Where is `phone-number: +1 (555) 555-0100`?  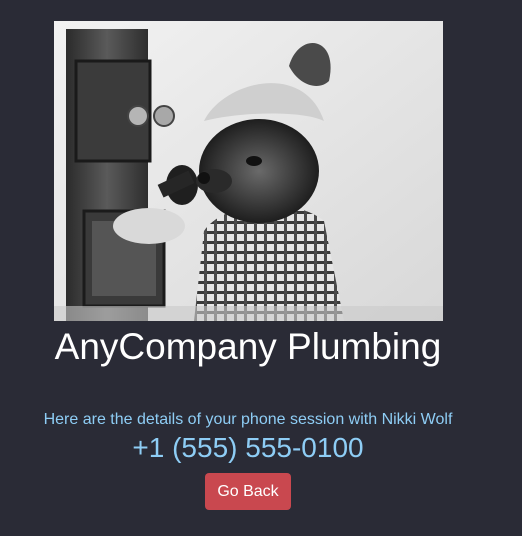 phone-number: +1 (555) 555-0100 is located at coordinates (248, 447).